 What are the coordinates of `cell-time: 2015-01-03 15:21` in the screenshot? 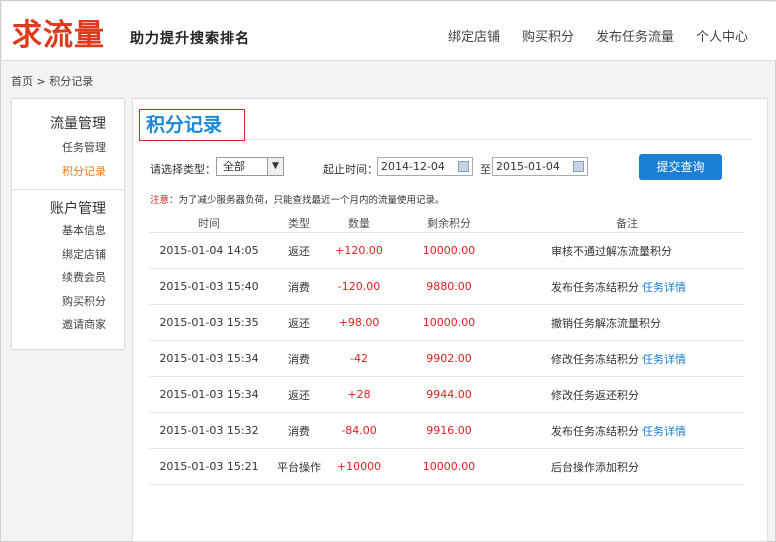 It's located at (209, 466).